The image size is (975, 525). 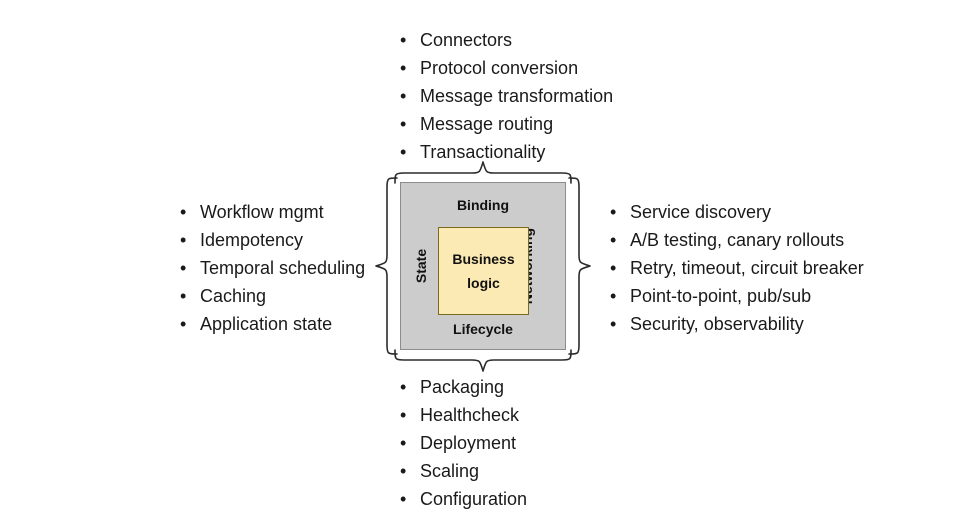 What do you see at coordinates (262, 212) in the screenshot?
I see `list-item-label: Workflow mgmt` at bounding box center [262, 212].